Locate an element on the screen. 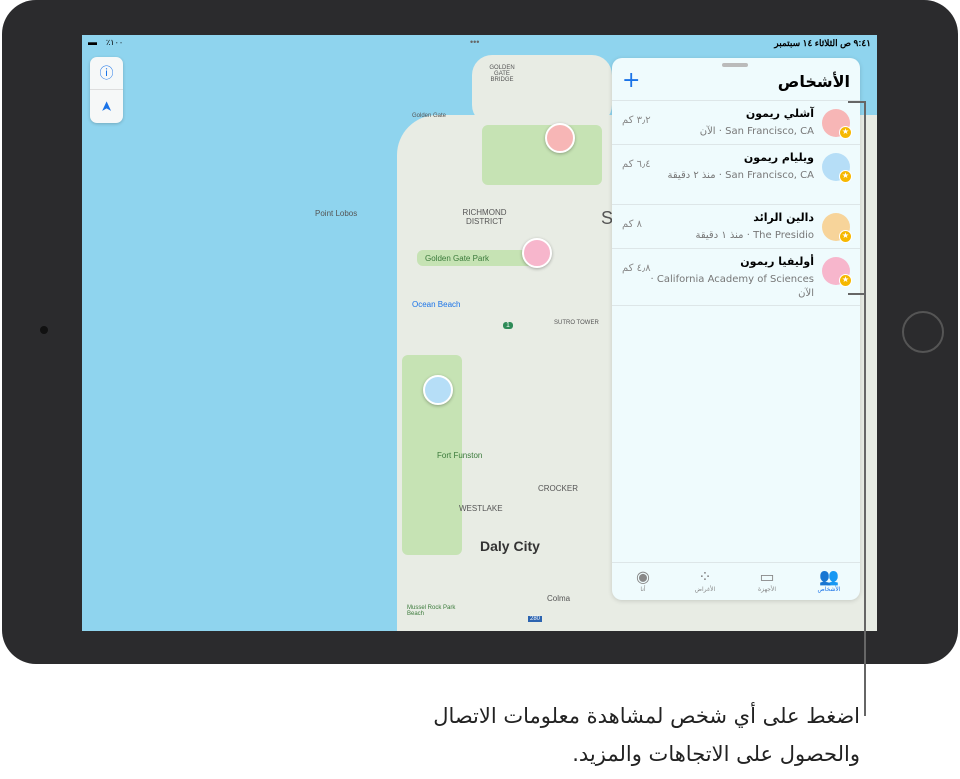 This screenshot has height=779, width=960. map-label: Fort Funston is located at coordinates (460, 455).